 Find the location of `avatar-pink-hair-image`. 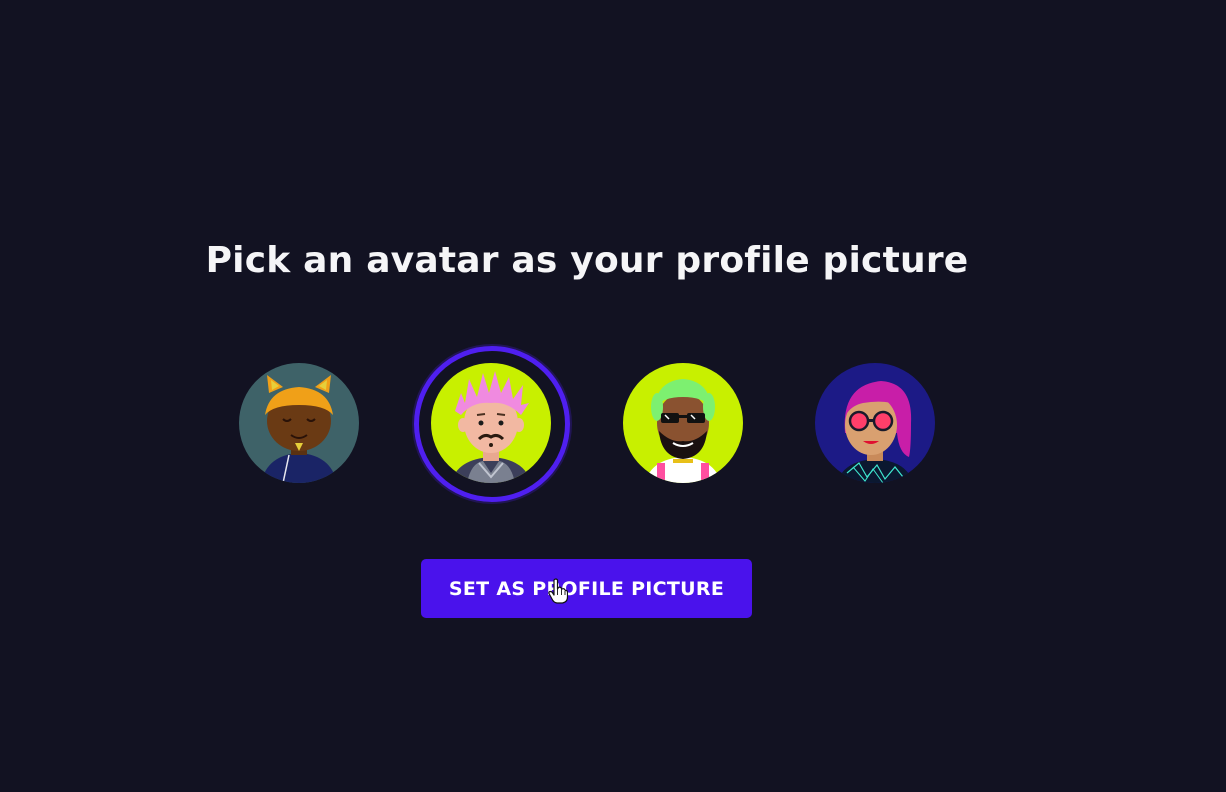

avatar-pink-hair-image is located at coordinates (491, 423).